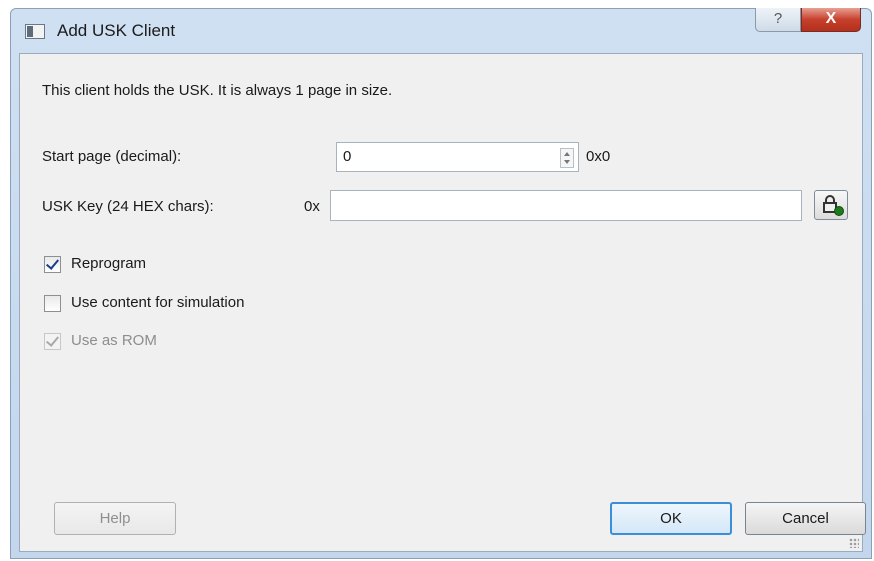  What do you see at coordinates (839, 211) in the screenshot?
I see `status-dot-icon` at bounding box center [839, 211].